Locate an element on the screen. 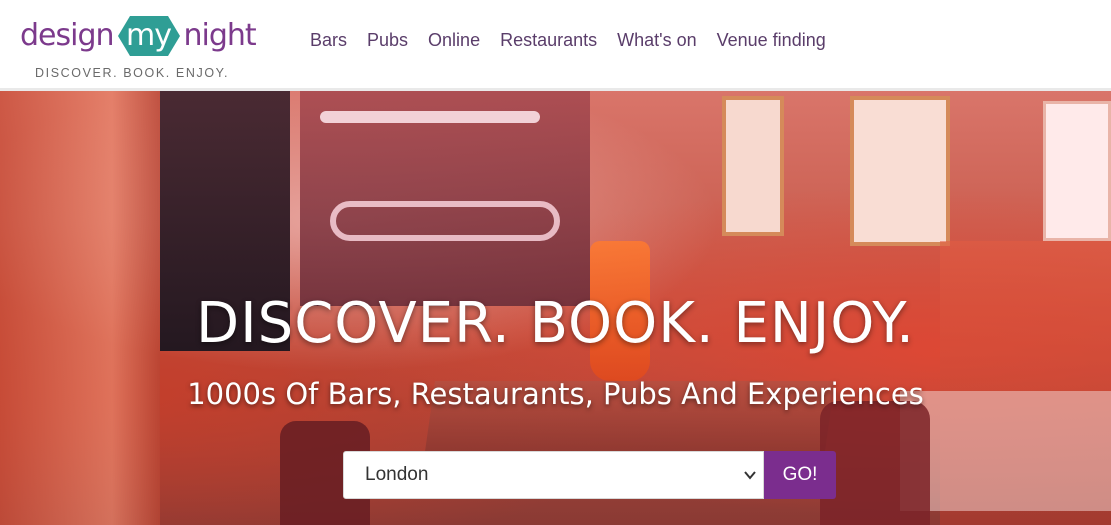 This screenshot has height=525, width=1111. hexagon-icon: my is located at coordinates (149, 36).